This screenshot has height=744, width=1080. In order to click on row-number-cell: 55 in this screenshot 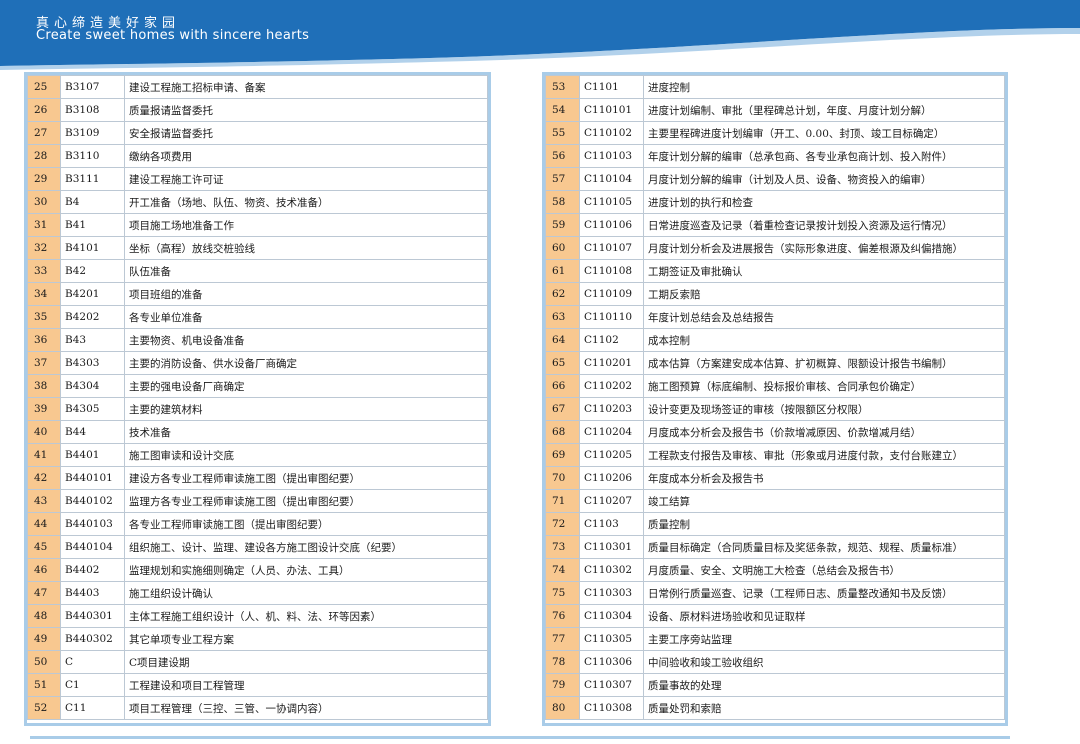, I will do `click(562, 133)`.